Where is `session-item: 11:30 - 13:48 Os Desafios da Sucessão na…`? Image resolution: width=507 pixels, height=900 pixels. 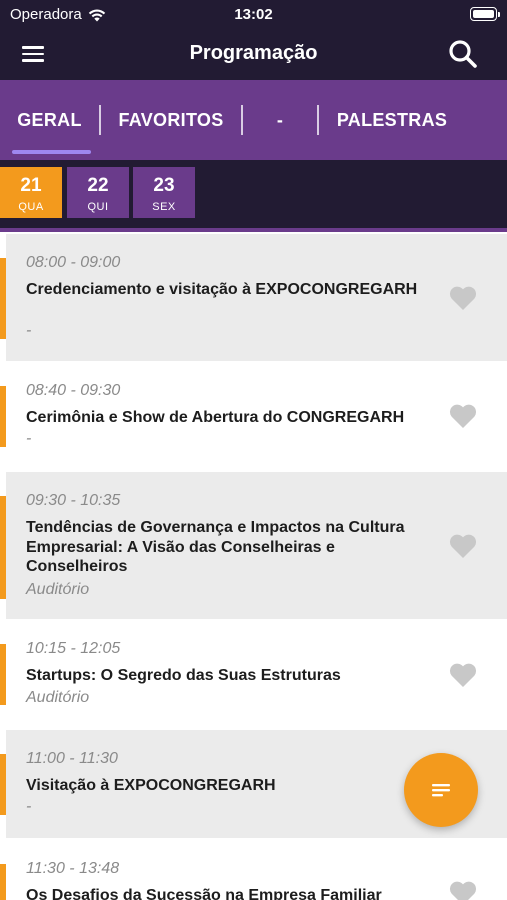 session-item: 11:30 - 13:48 Os Desafios da Sucessão na… is located at coordinates (253, 870).